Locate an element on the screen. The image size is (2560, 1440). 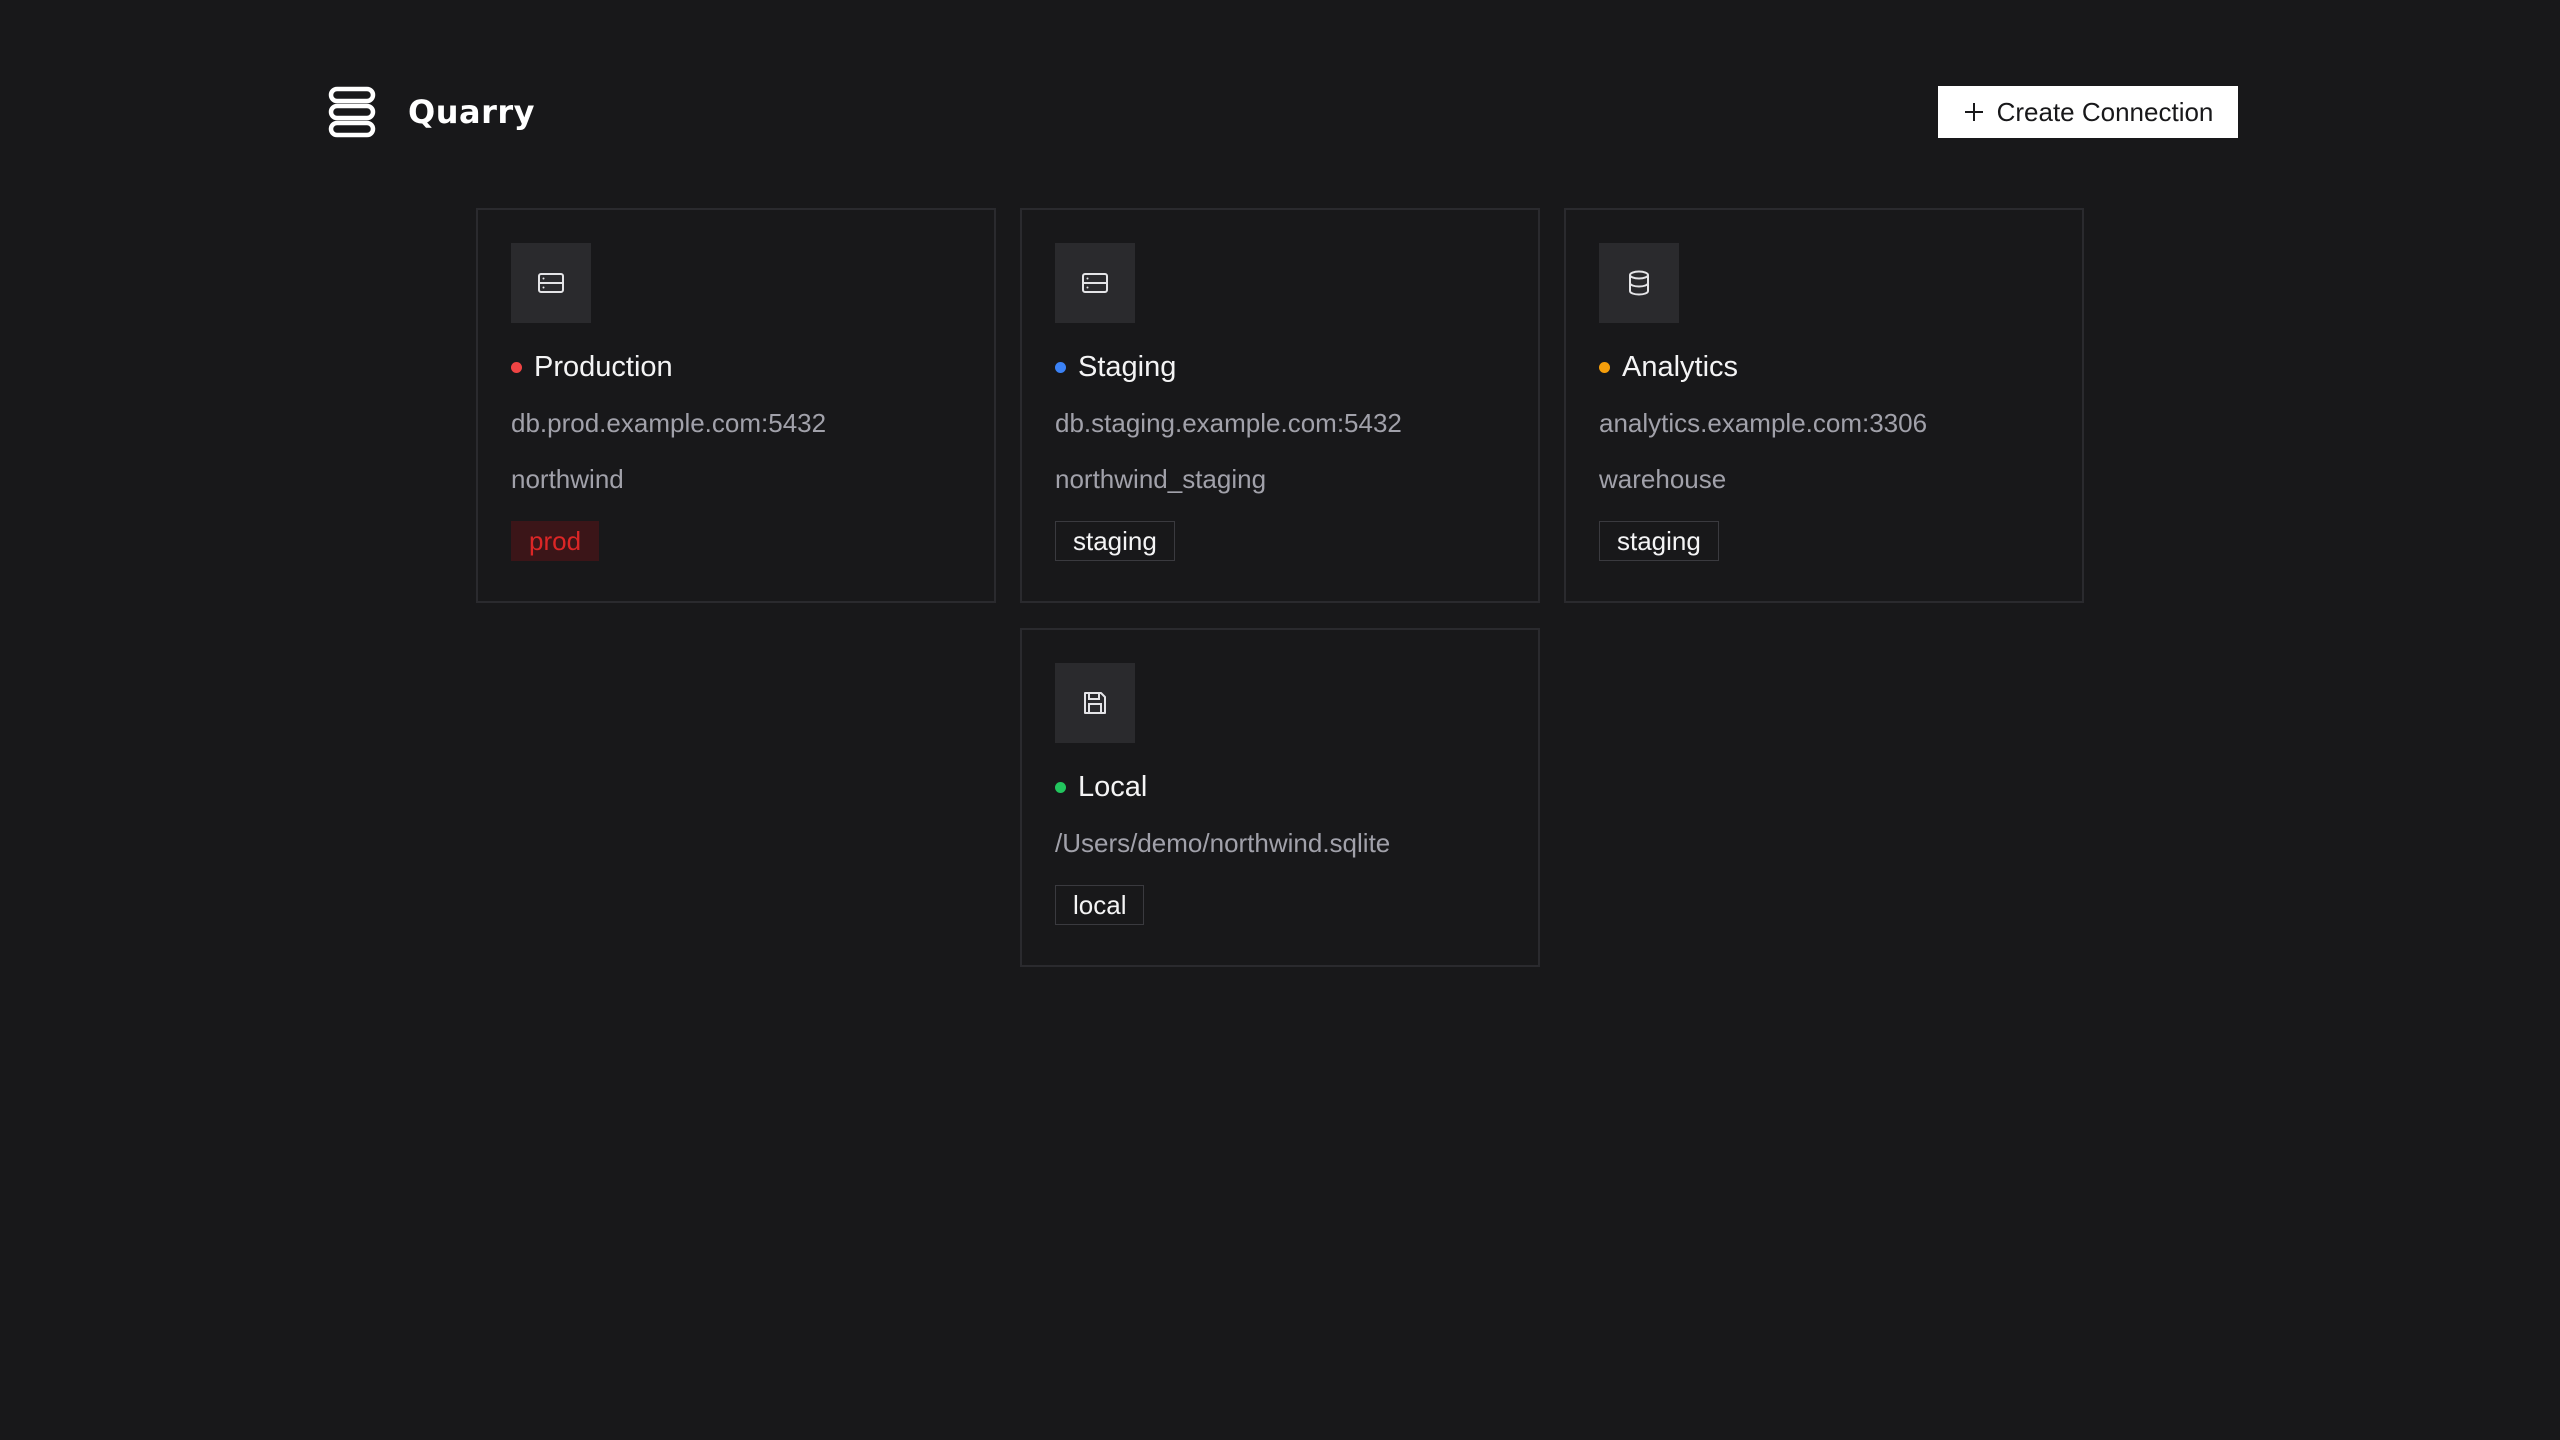
database-icon is located at coordinates (1639, 283).